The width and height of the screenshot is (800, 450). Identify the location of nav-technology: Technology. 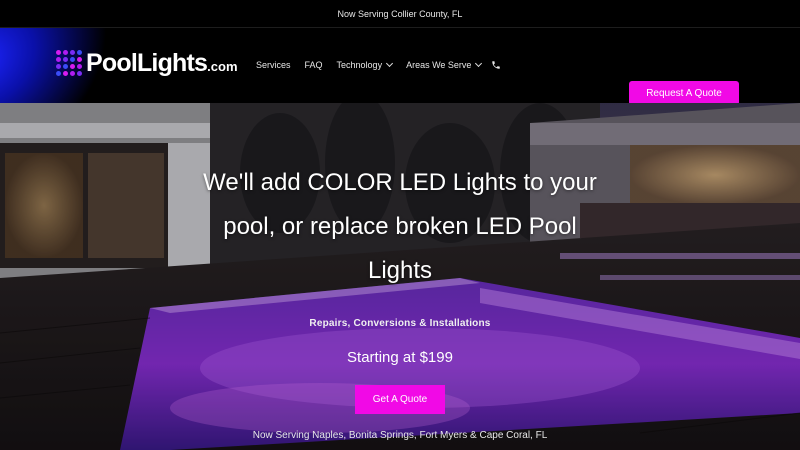
(365, 64).